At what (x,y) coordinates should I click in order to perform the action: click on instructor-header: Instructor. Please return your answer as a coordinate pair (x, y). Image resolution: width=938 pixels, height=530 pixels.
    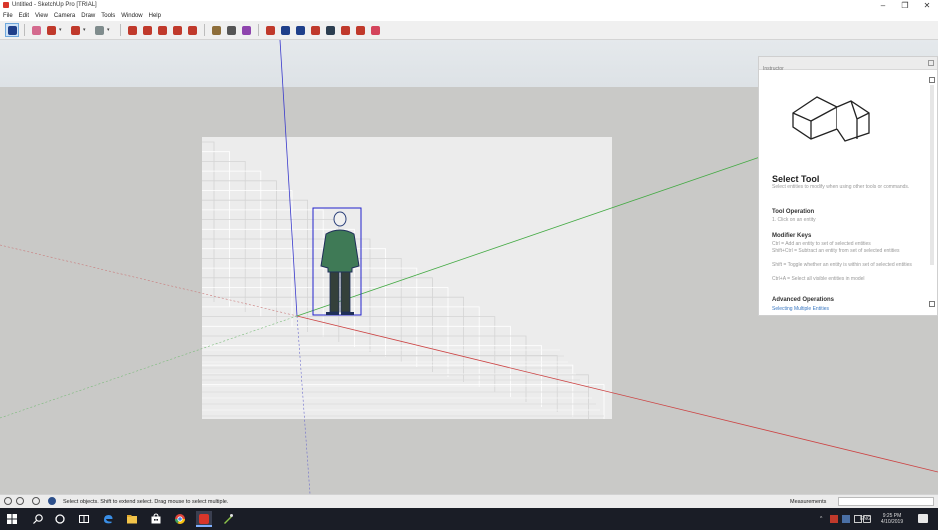
    Looking at the image, I should click on (848, 64).